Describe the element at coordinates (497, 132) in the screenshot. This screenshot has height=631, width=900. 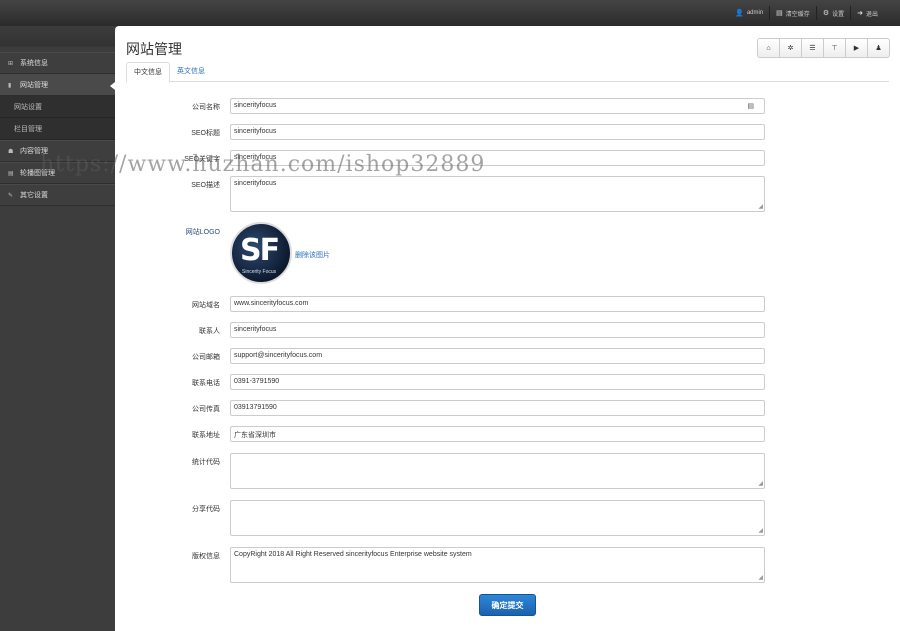
I see `seo-title-field: sincerityfocus` at that location.